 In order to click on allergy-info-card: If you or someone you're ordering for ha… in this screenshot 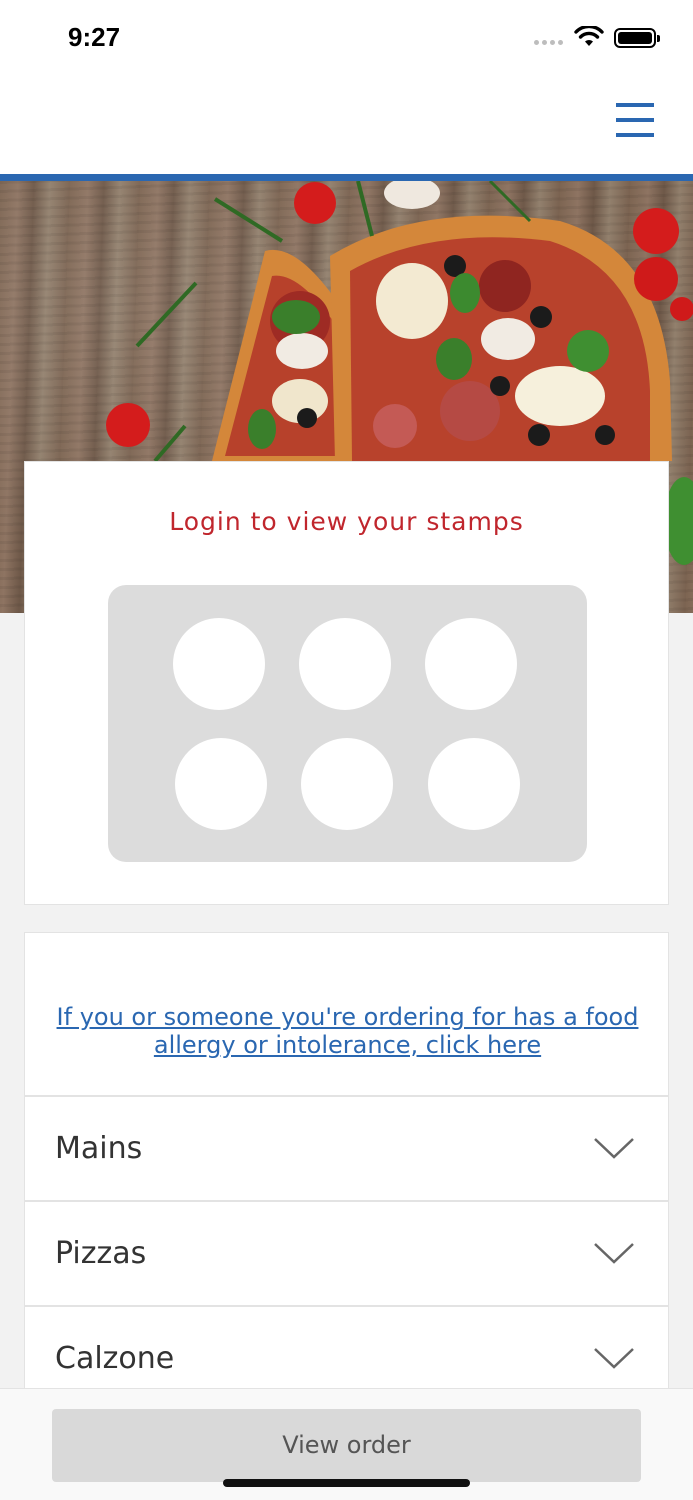, I will do `click(346, 1014)`.